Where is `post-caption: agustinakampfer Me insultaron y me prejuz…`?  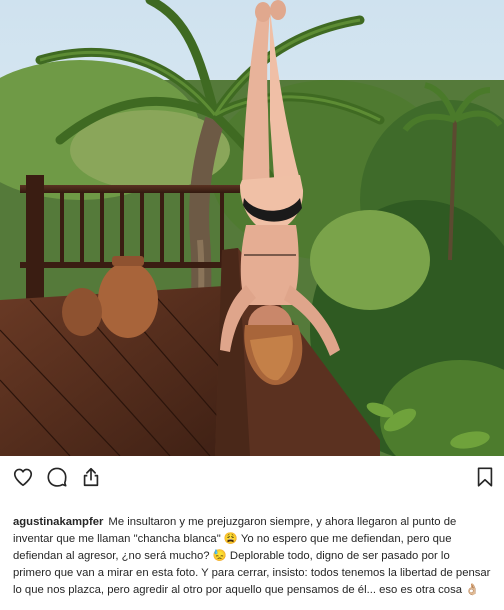 post-caption: agustinakampfer Me insultaron y me prejuz… is located at coordinates (252, 556).